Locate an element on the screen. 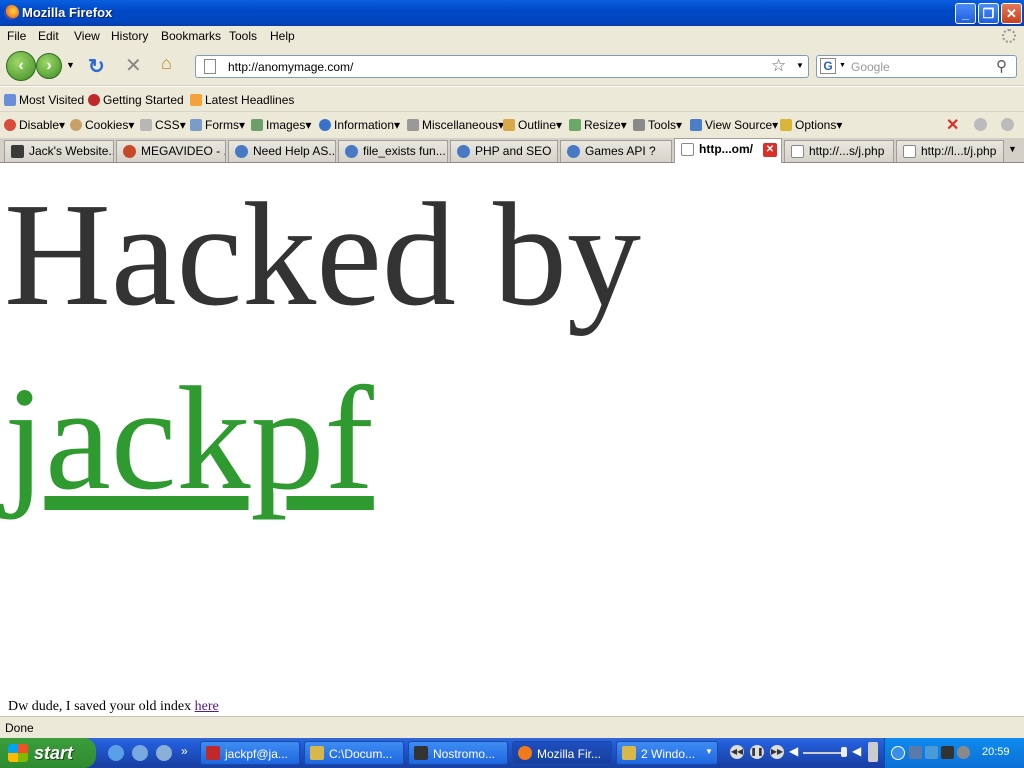  engine-dropdown-icon: ▼ is located at coordinates (842, 65).